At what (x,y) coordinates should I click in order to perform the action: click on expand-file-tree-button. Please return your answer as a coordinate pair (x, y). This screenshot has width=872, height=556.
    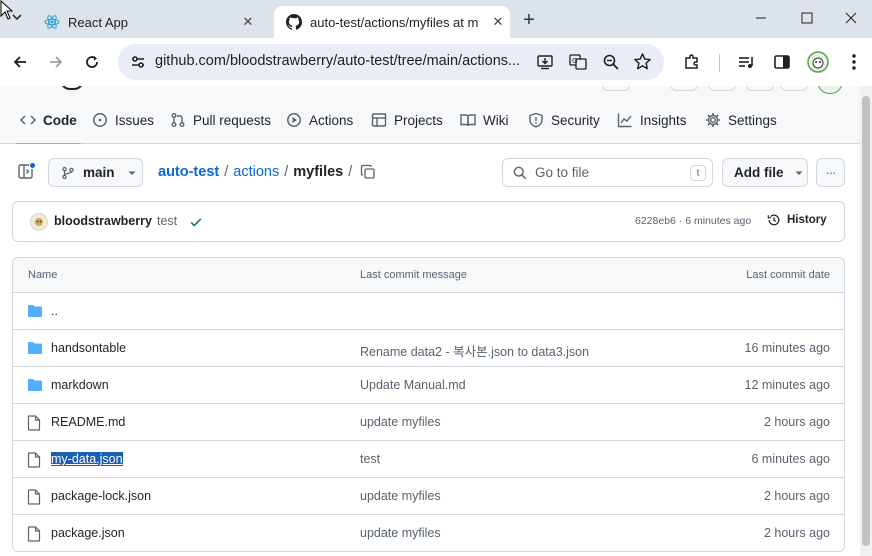
    Looking at the image, I should click on (28, 172).